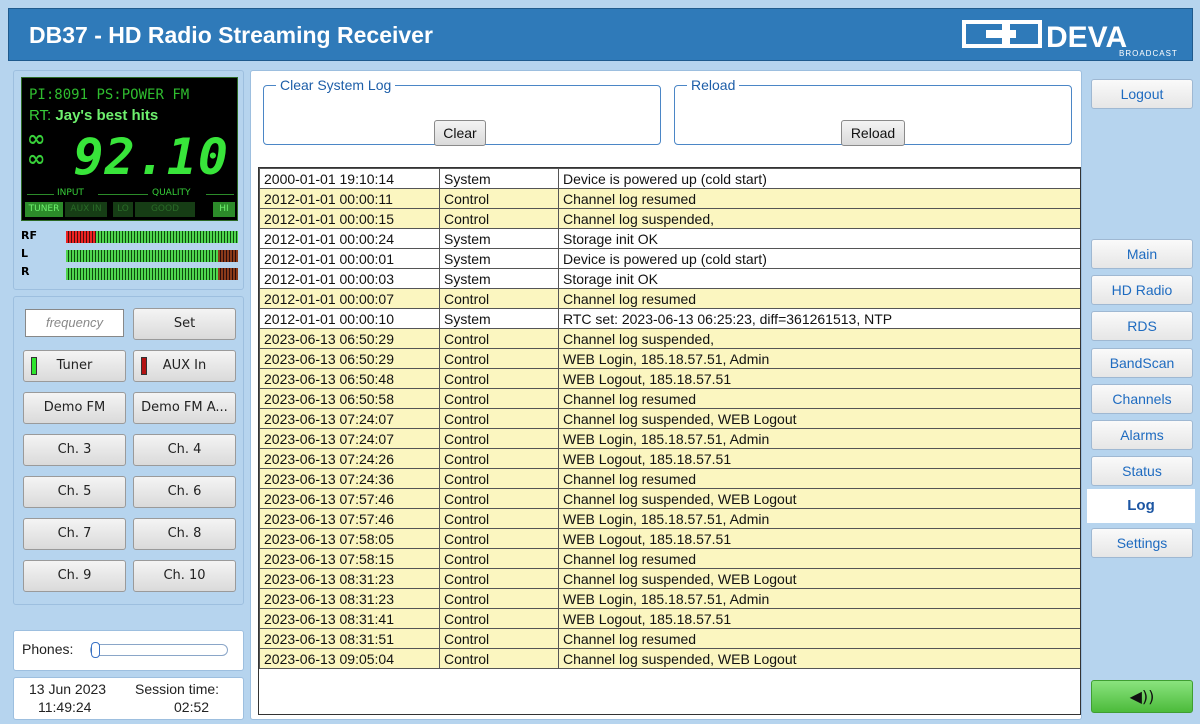 Image resolution: width=1200 pixels, height=724 pixels. What do you see at coordinates (349, 278) in the screenshot?
I see `log-time-cell: 2012-01-01 00:00:03` at bounding box center [349, 278].